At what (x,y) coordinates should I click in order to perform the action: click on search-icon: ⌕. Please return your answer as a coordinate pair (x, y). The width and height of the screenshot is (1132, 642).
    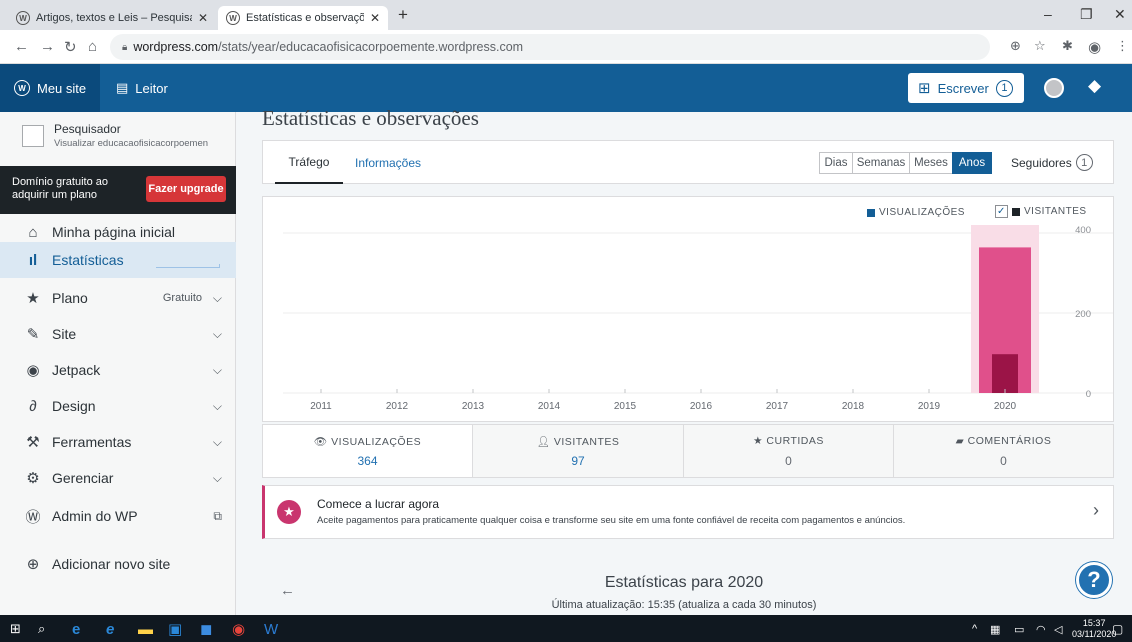
    Looking at the image, I should click on (41, 629).